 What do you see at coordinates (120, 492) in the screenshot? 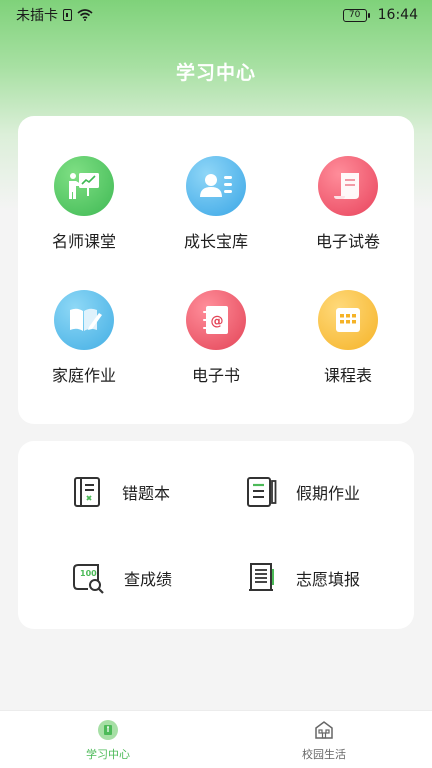
I see `list-item-mistake-notebook: 错题本` at bounding box center [120, 492].